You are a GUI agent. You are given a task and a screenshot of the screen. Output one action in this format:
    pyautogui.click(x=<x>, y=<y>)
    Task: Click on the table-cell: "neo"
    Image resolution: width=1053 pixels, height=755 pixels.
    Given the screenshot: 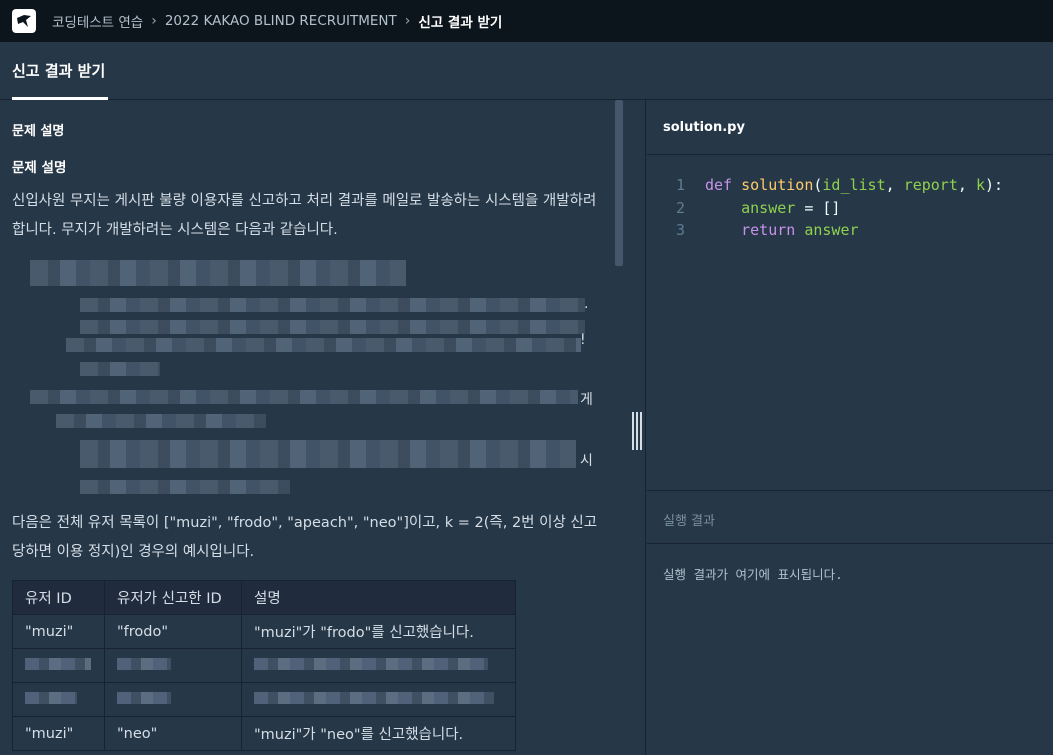 What is the action you would take?
    pyautogui.click(x=173, y=733)
    